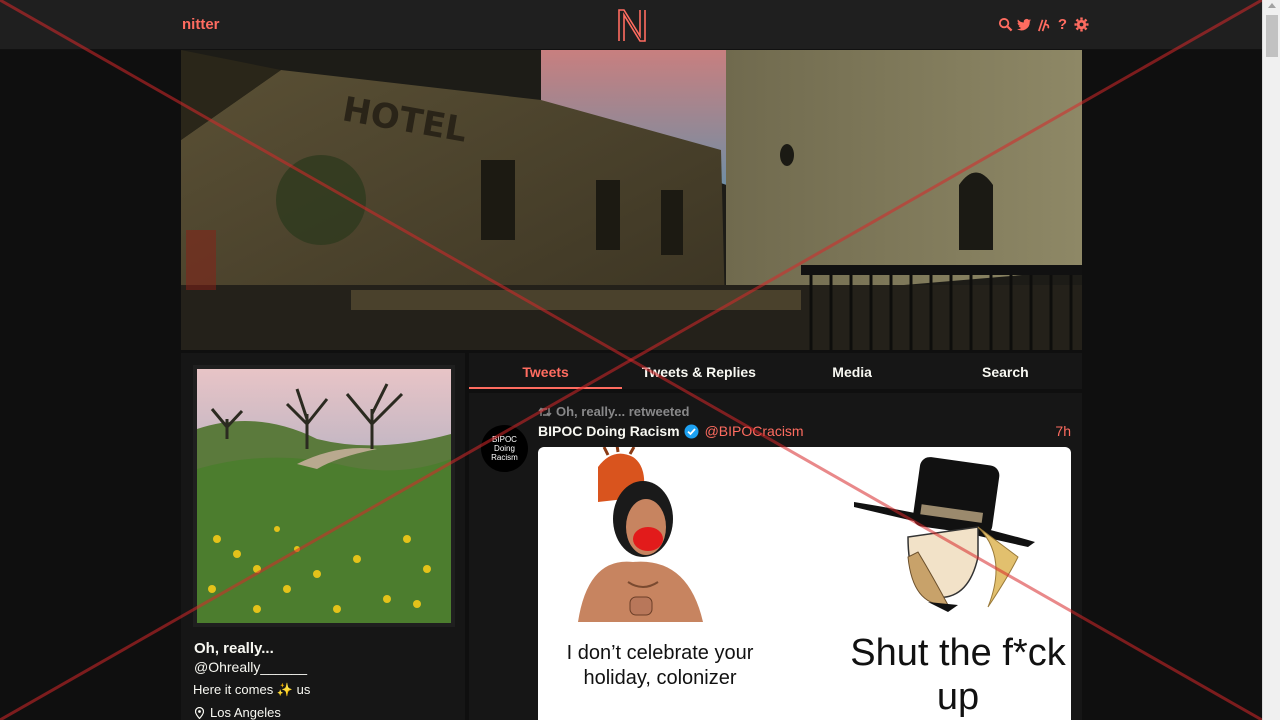 This screenshot has width=1280, height=720. Describe the element at coordinates (1062, 24) in the screenshot. I see `help-icon: ?` at that location.